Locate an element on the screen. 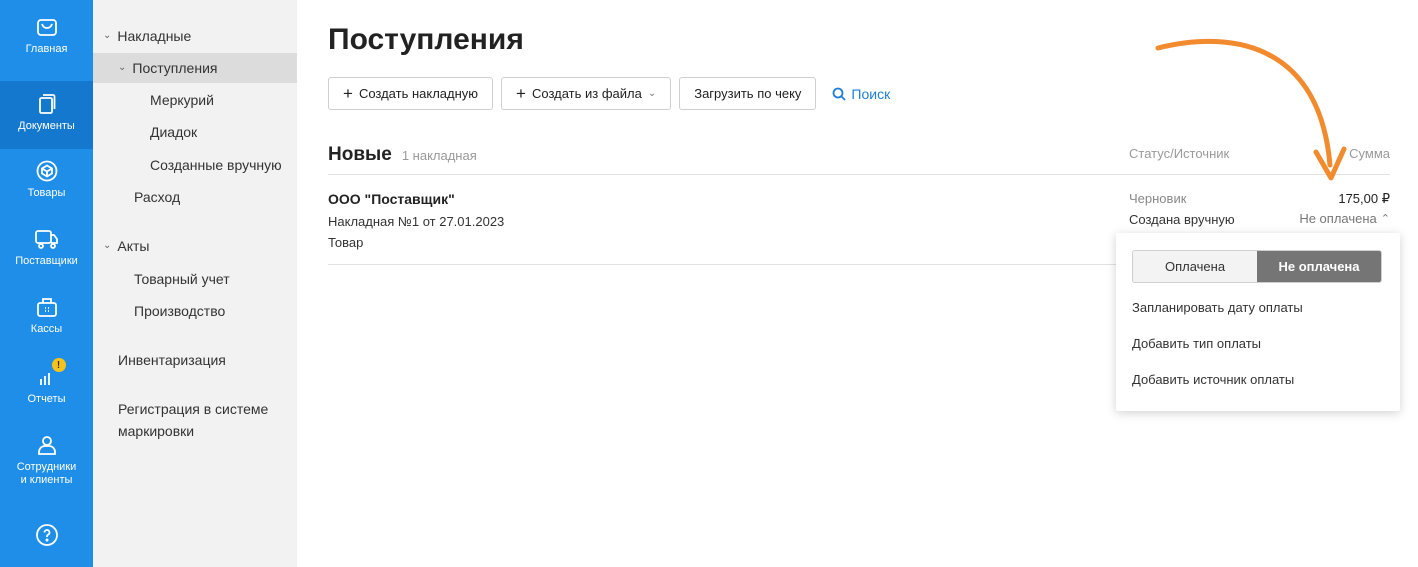 This screenshot has height=567, width=1418. page-title: Поступления is located at coordinates (426, 39).